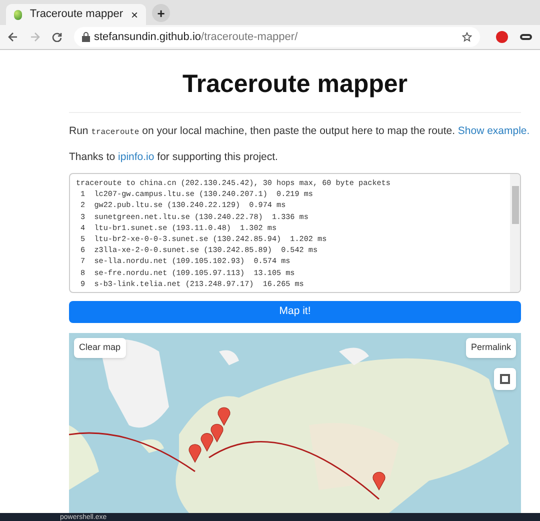  I want to click on page-title: Traceroute mapper, so click(295, 81).